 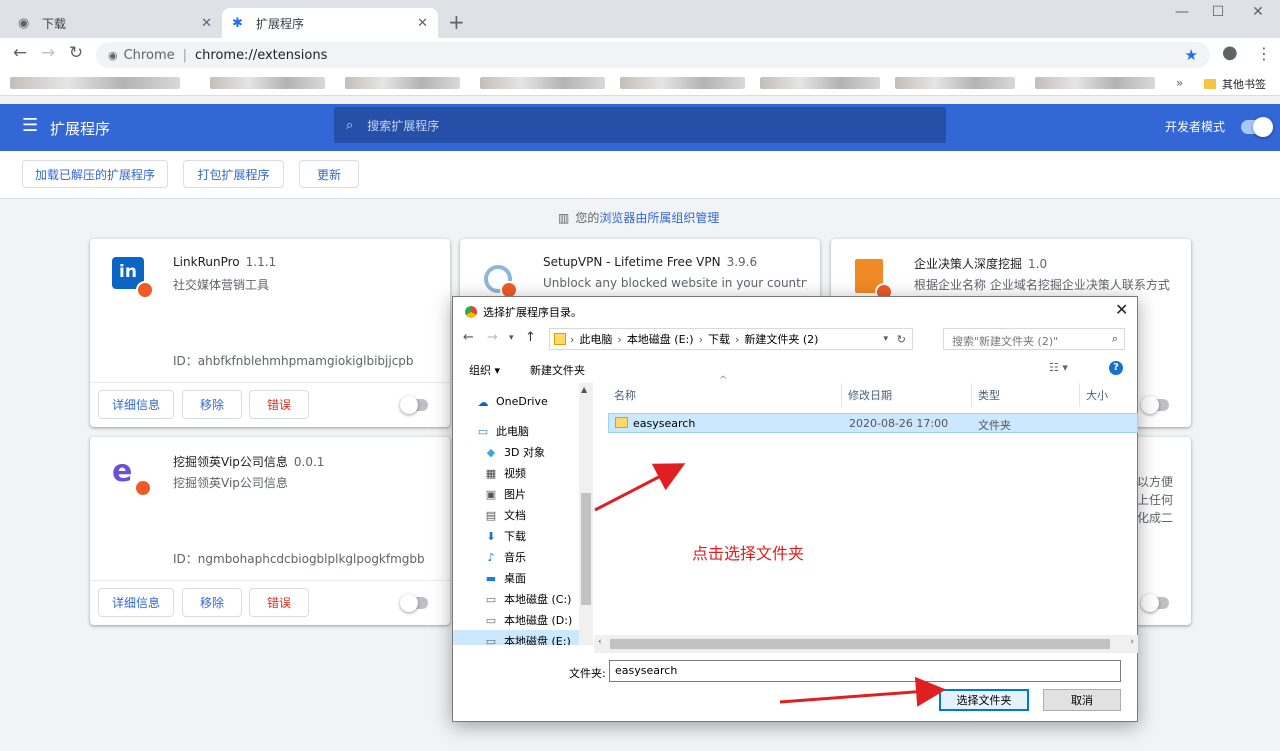 What do you see at coordinates (770, 585) in the screenshot?
I see `annotation-arrows` at bounding box center [770, 585].